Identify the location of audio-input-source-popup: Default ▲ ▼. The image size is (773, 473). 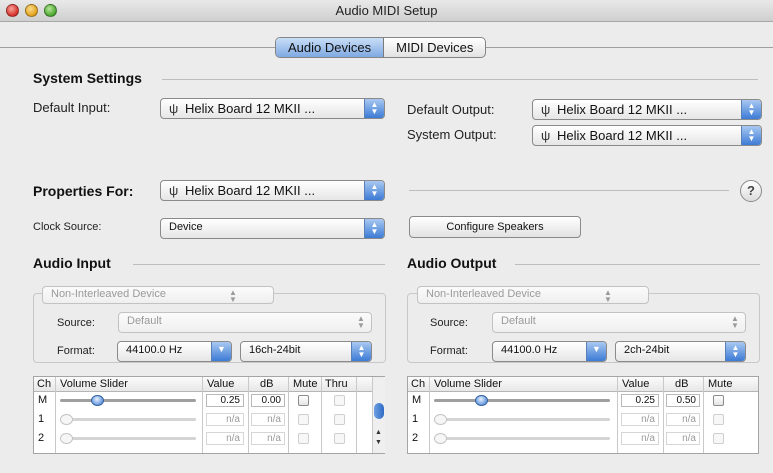
(245, 322).